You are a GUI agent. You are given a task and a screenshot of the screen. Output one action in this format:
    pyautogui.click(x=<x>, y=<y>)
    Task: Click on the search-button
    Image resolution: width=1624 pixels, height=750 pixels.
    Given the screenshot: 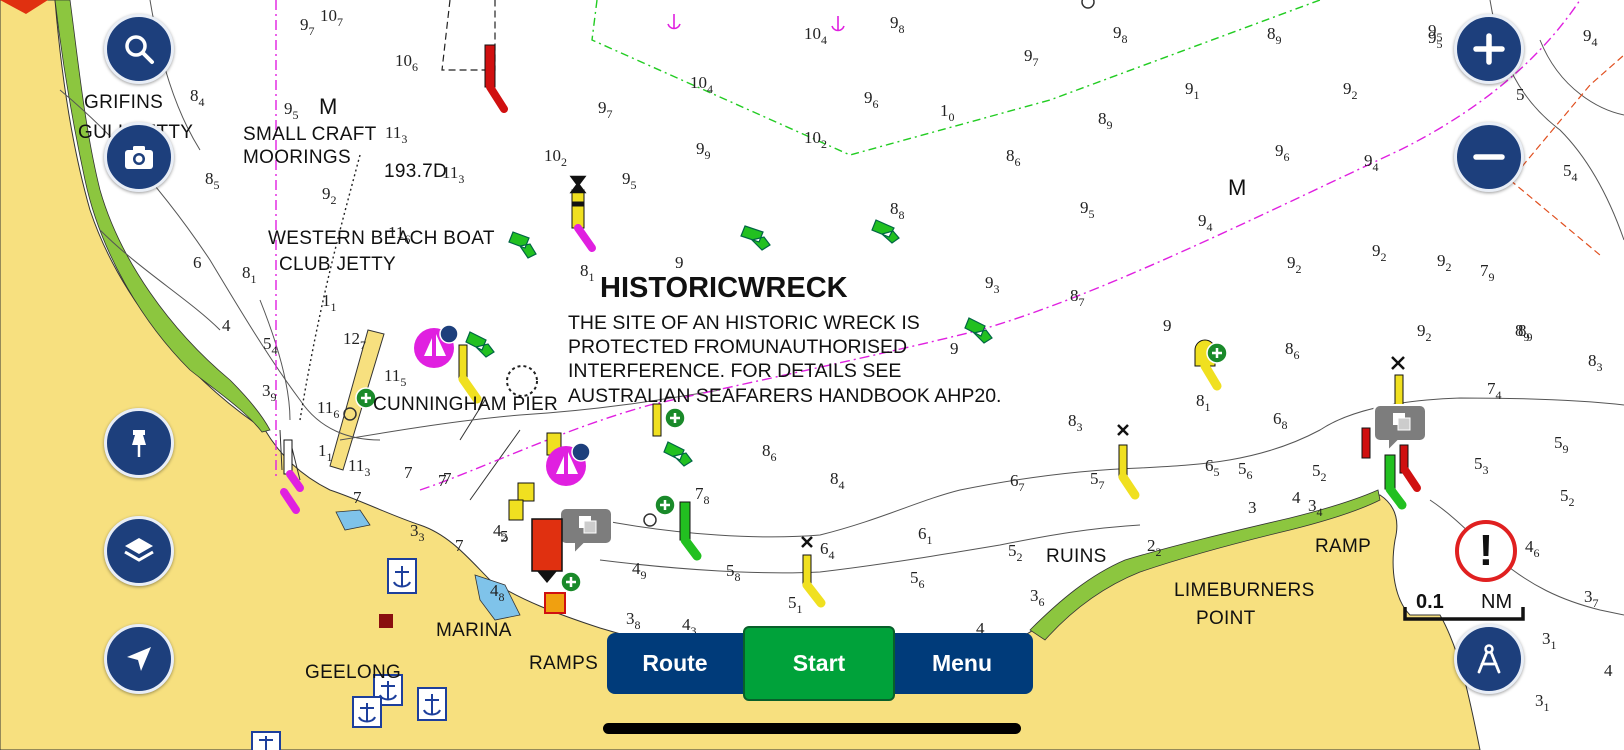 What is the action you would take?
    pyautogui.click(x=139, y=49)
    